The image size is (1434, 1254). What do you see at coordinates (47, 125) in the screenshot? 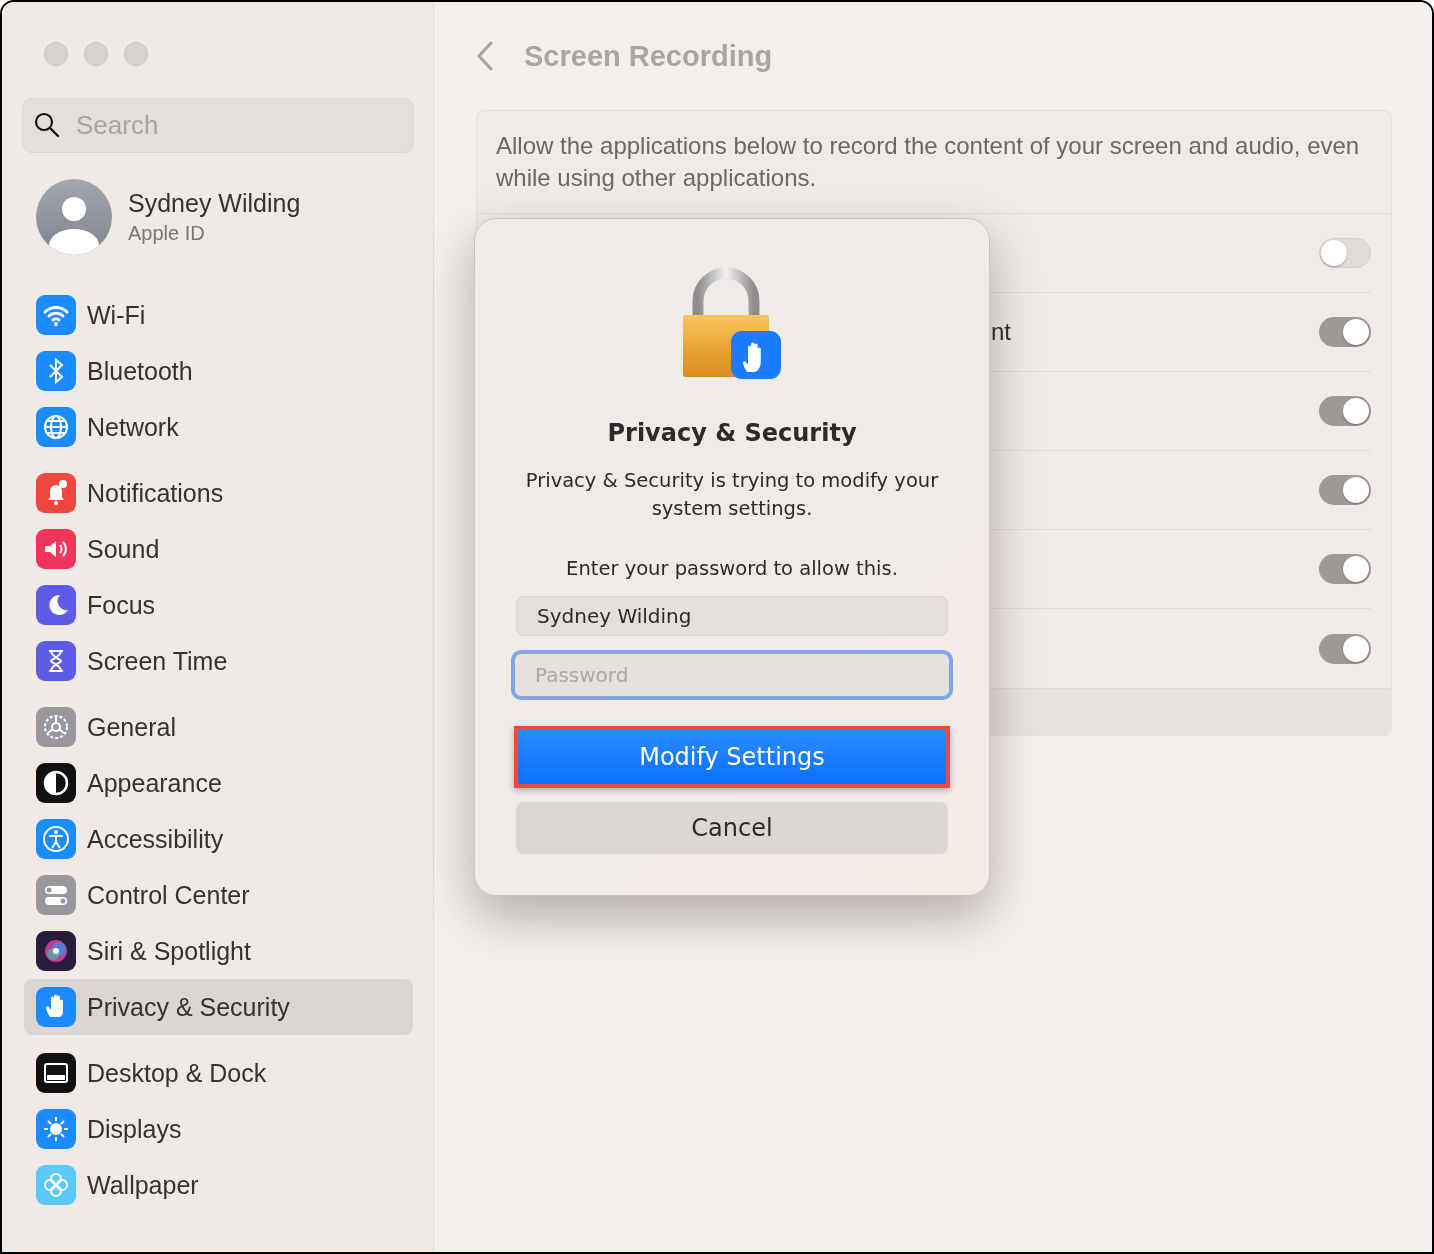
I see `search-icon` at bounding box center [47, 125].